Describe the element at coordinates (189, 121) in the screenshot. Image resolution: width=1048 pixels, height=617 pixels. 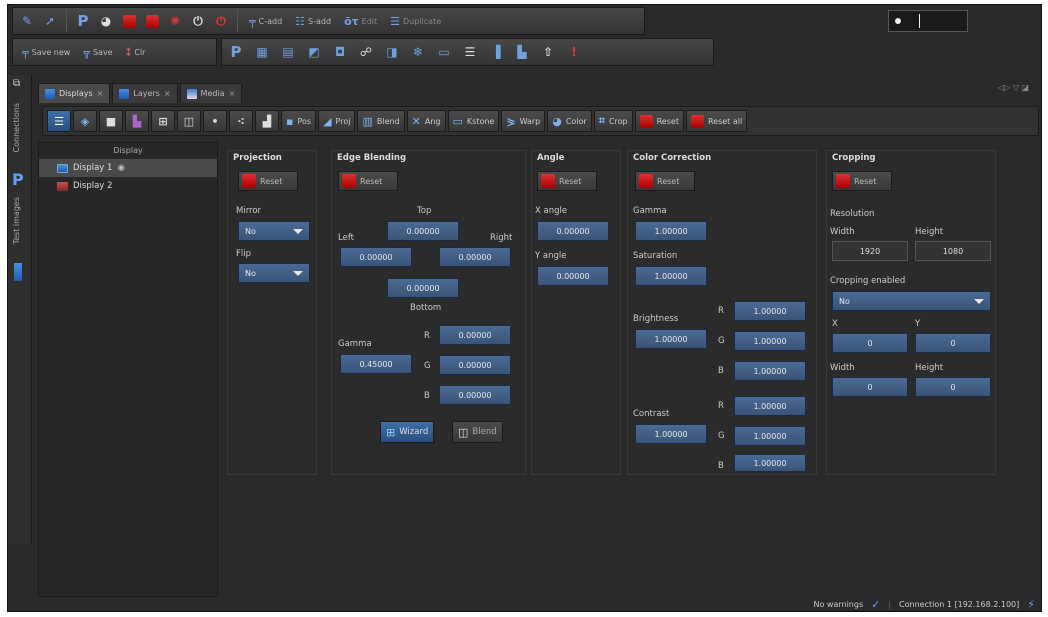
I see `columns-button: ◫` at that location.